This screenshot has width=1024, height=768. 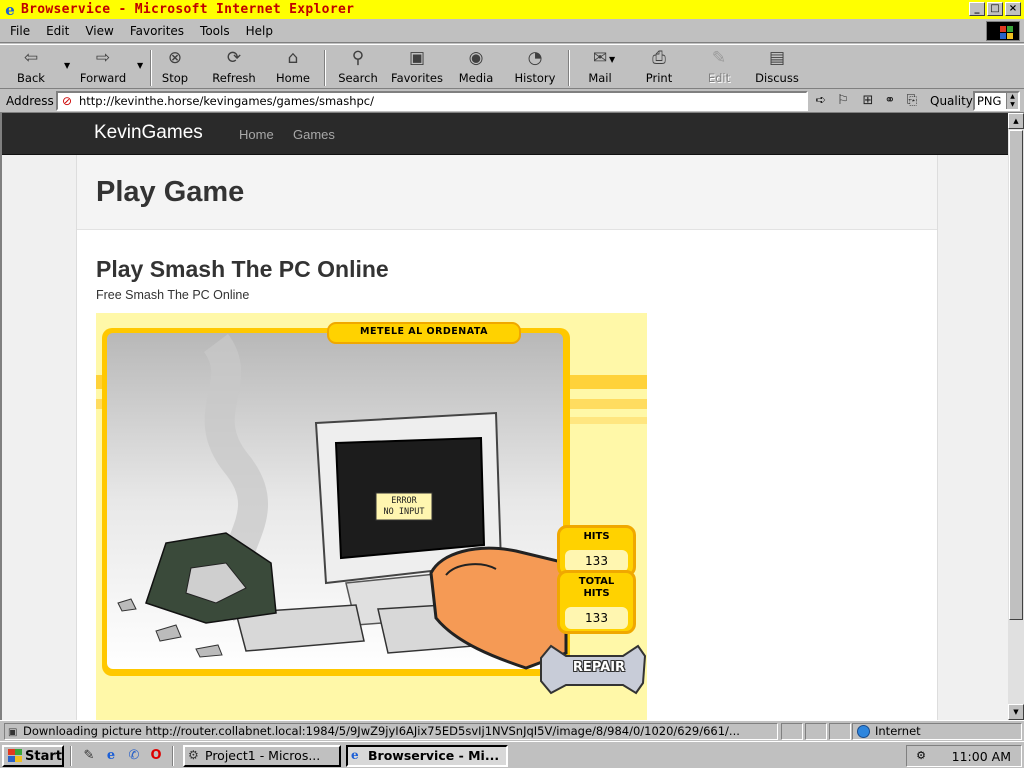 What do you see at coordinates (476, 68) in the screenshot?
I see `media-button: ◉ Media` at bounding box center [476, 68].